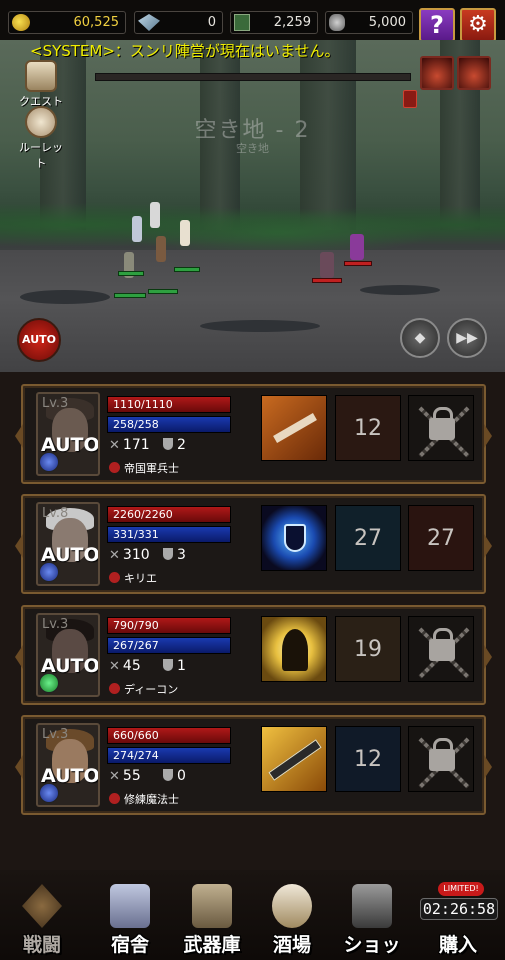  Describe the element at coordinates (252, 148) in the screenshot. I see `stage-subtitle: 空き地` at that location.